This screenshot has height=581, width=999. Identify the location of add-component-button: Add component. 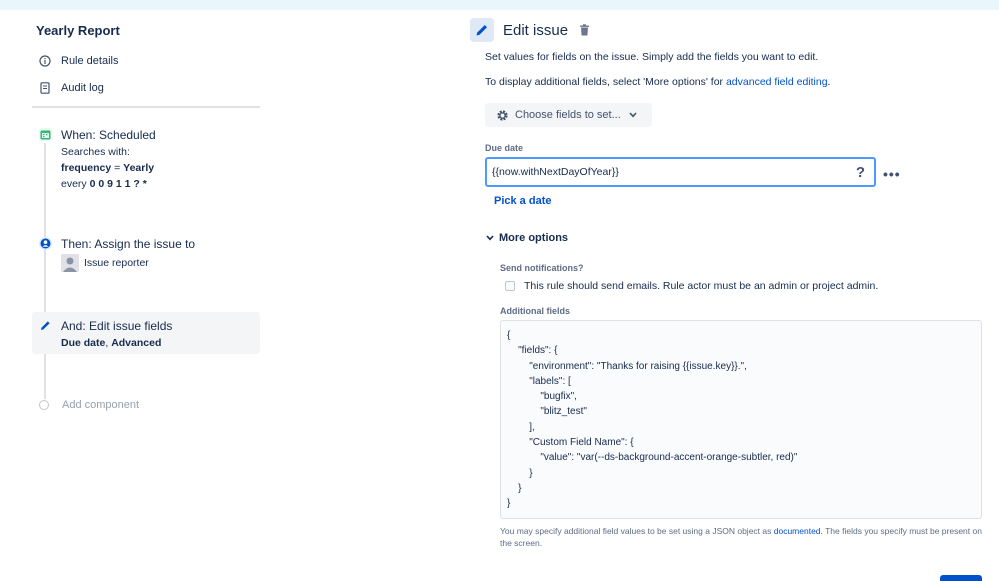
(89, 405).